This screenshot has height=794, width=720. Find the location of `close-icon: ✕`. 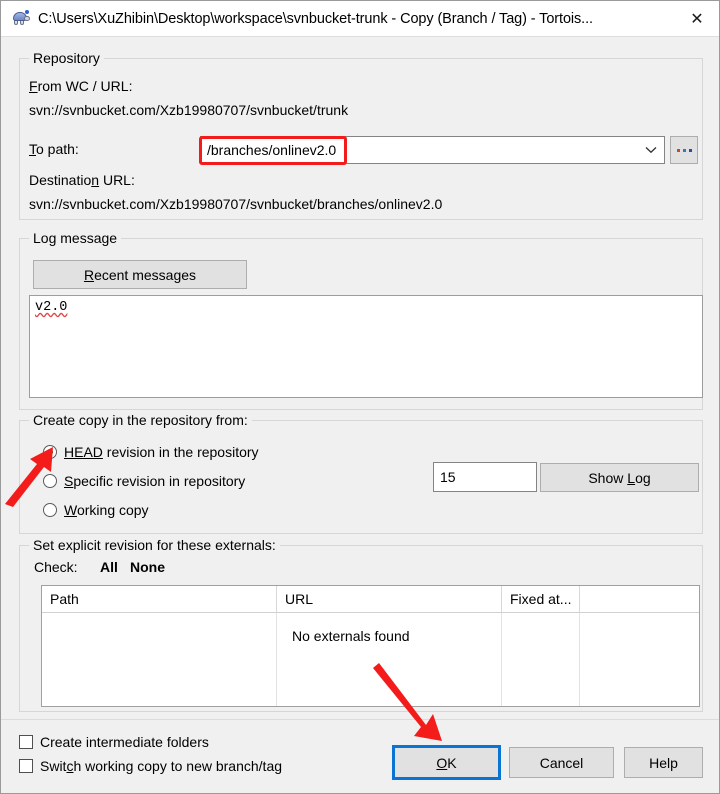

close-icon: ✕ is located at coordinates (697, 19).